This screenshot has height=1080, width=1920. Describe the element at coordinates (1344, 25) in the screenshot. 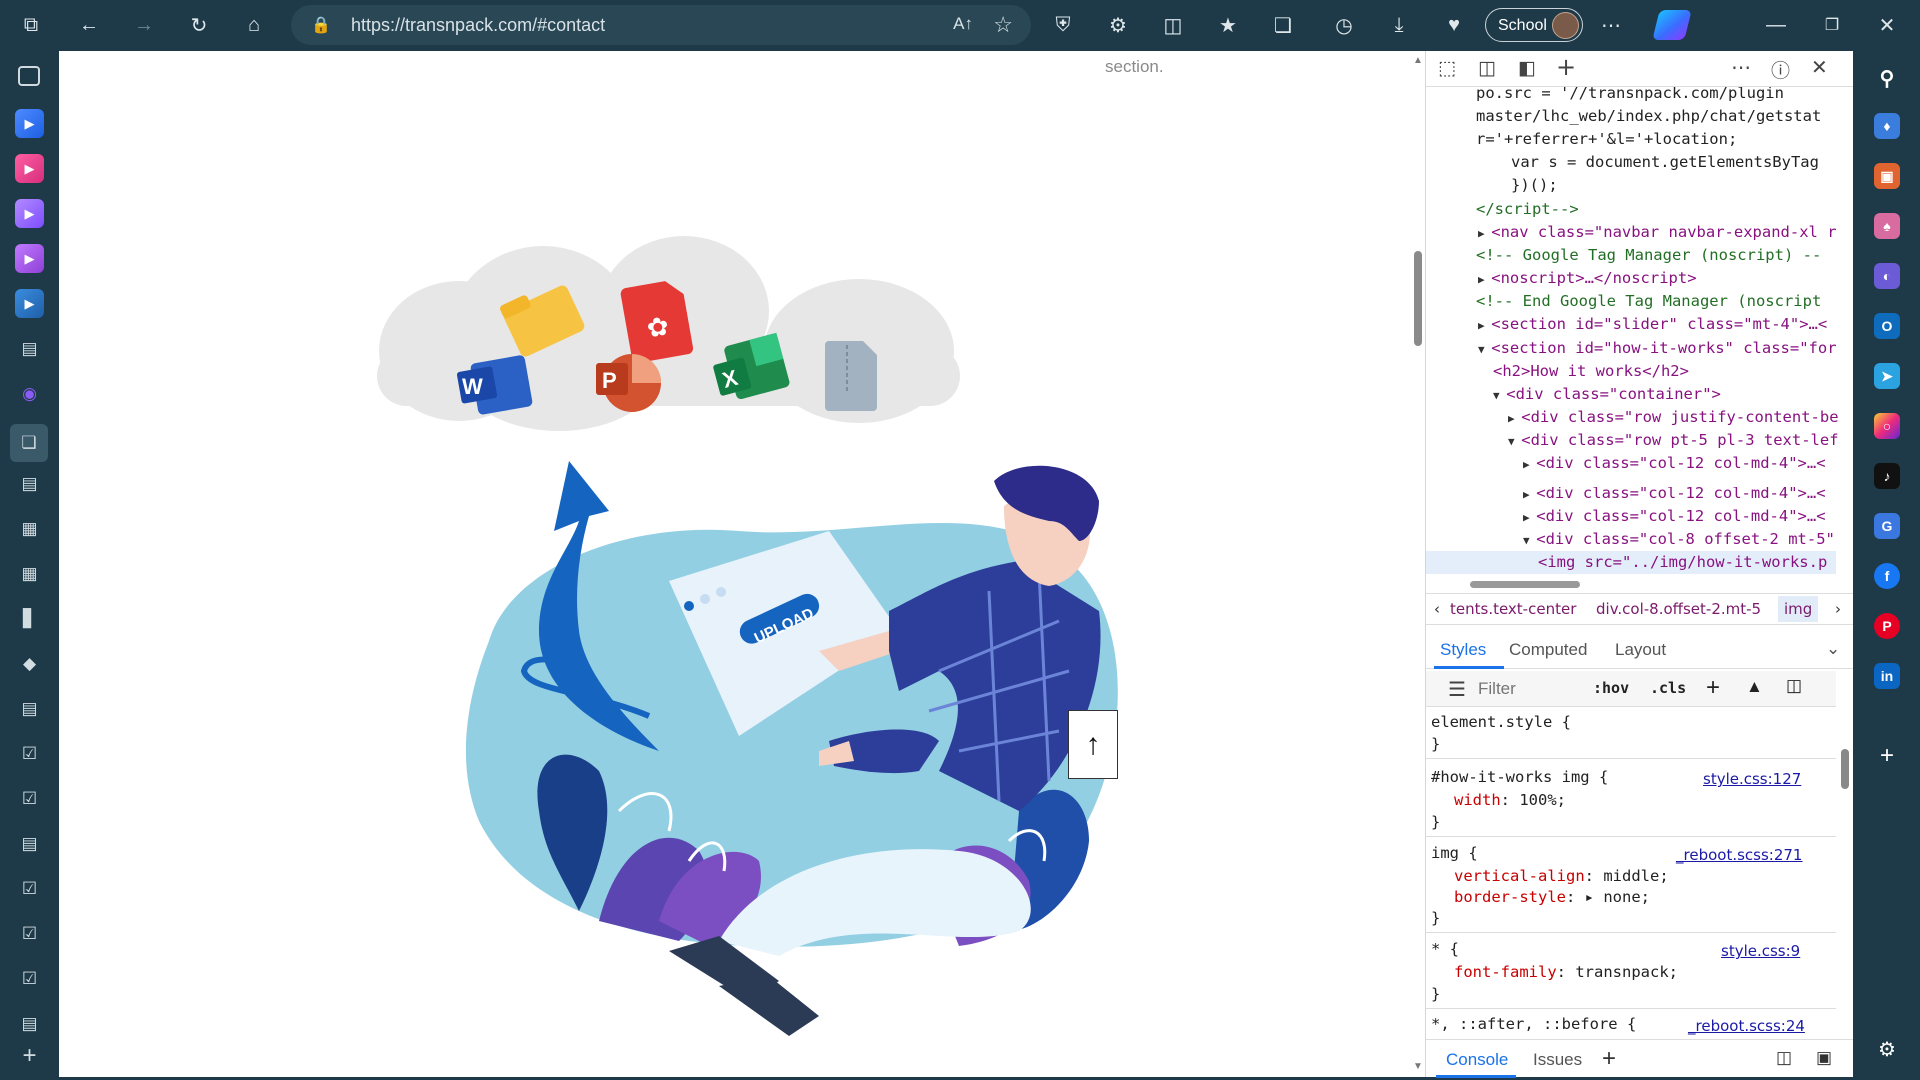

I see `history-icon: ◷` at that location.